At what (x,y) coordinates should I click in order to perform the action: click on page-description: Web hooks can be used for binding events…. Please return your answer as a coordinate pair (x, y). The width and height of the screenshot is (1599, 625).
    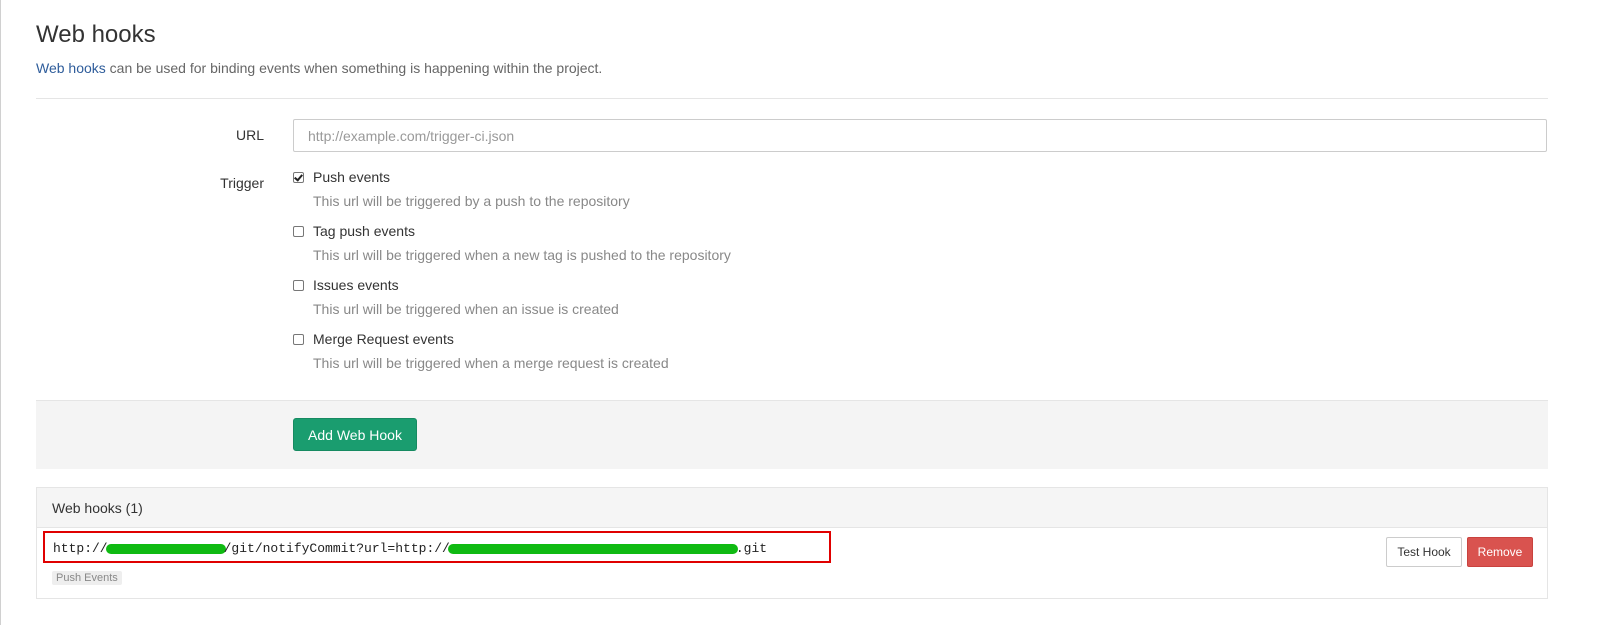
    Looking at the image, I should click on (319, 68).